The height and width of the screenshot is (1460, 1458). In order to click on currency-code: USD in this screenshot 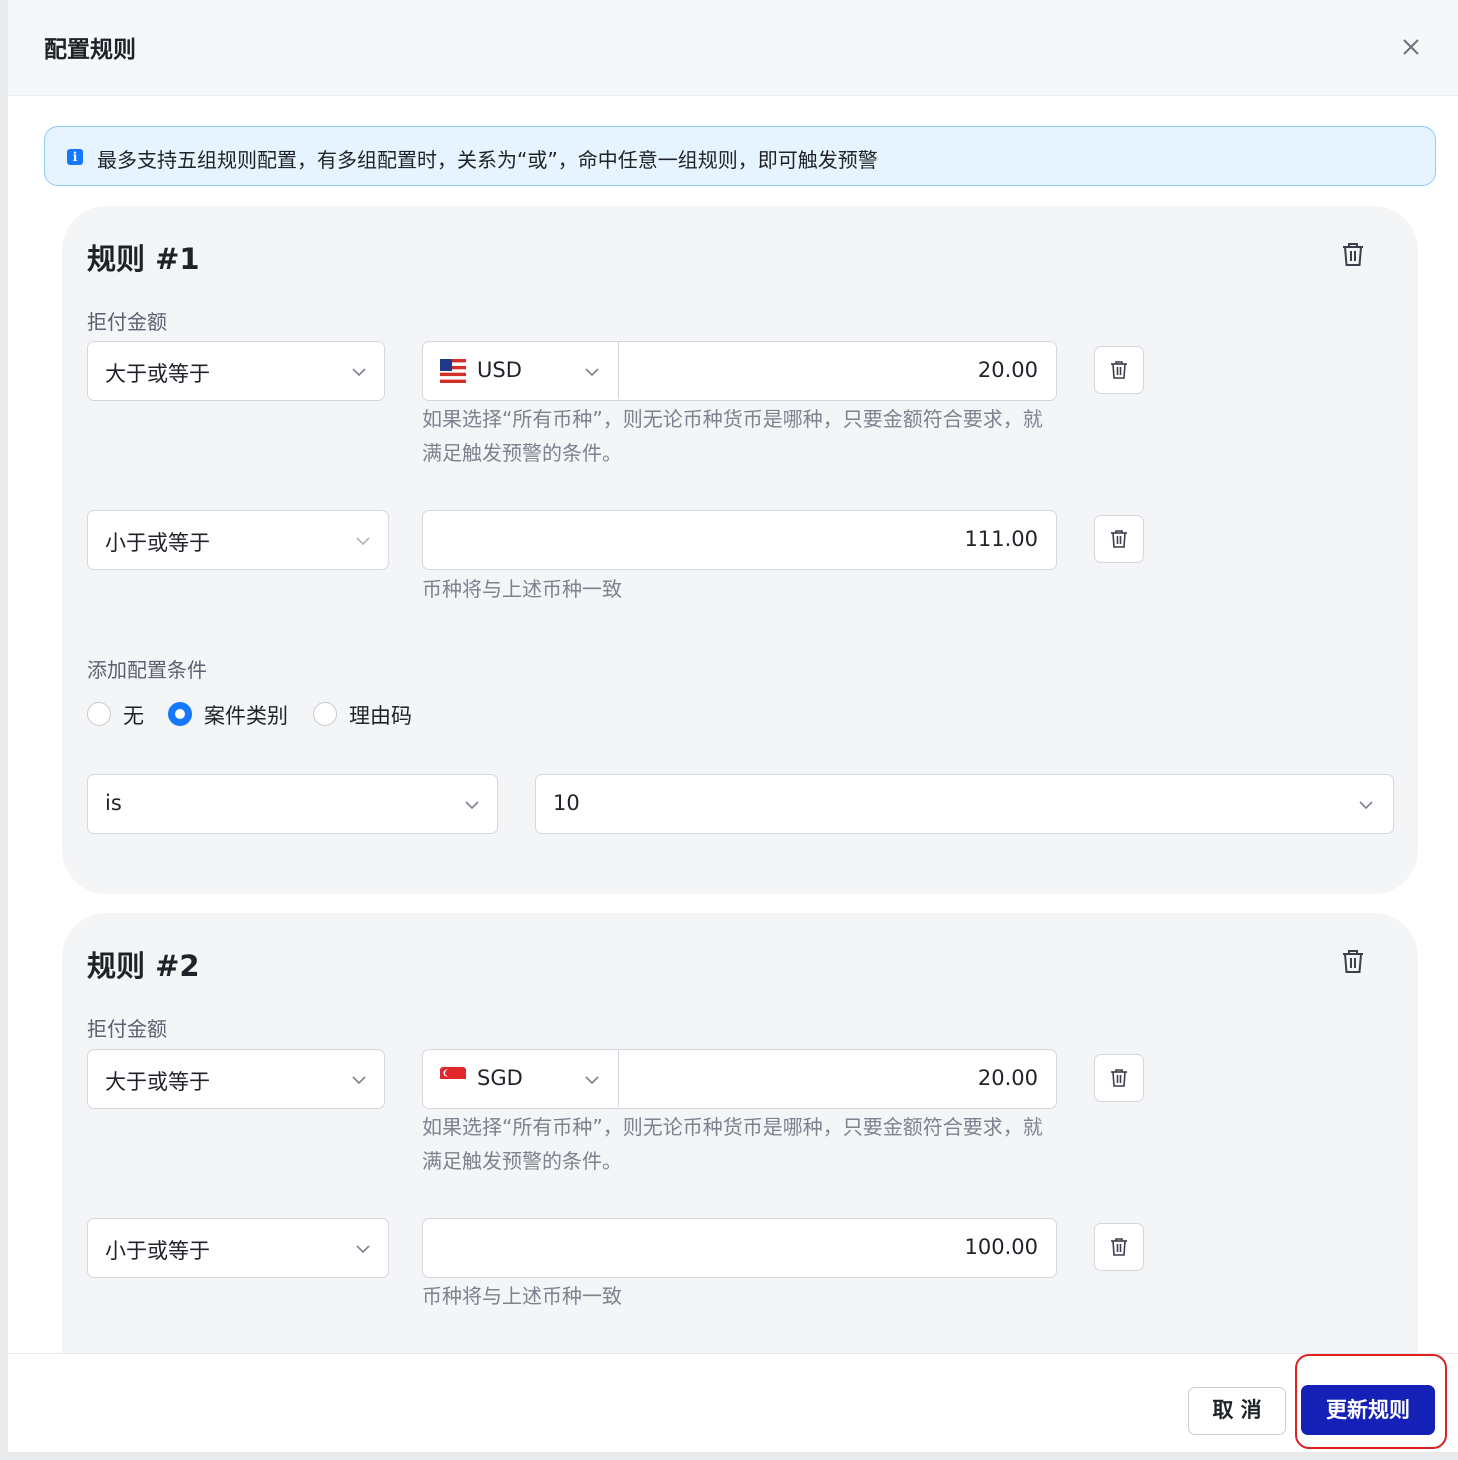, I will do `click(499, 370)`.